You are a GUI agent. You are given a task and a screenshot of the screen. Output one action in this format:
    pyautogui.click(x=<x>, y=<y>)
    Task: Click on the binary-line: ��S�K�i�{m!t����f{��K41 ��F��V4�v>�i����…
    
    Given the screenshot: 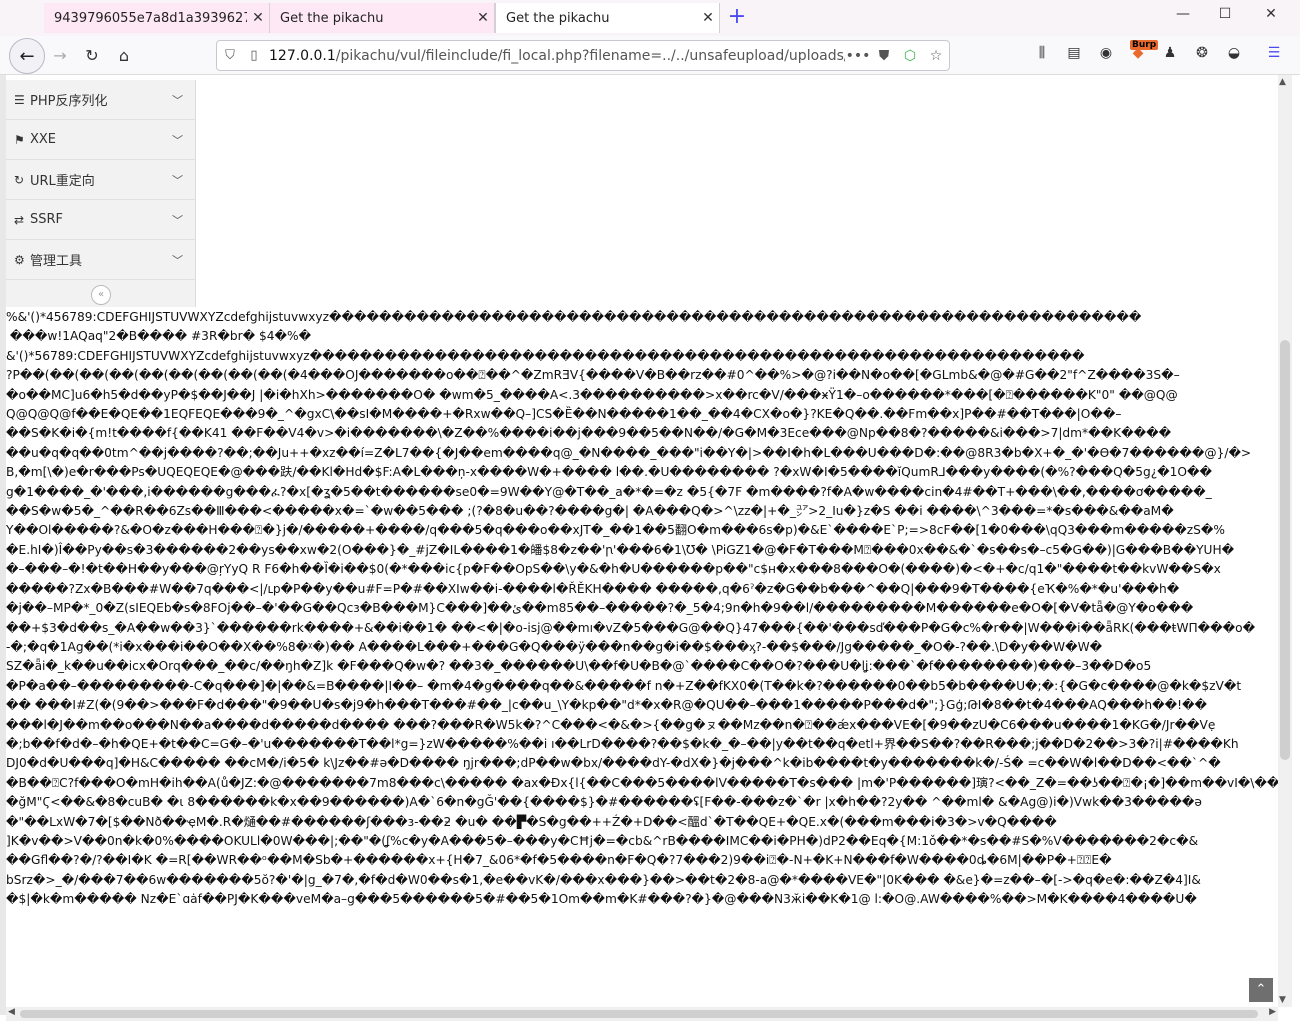 What is the action you would take?
    pyautogui.click(x=589, y=433)
    